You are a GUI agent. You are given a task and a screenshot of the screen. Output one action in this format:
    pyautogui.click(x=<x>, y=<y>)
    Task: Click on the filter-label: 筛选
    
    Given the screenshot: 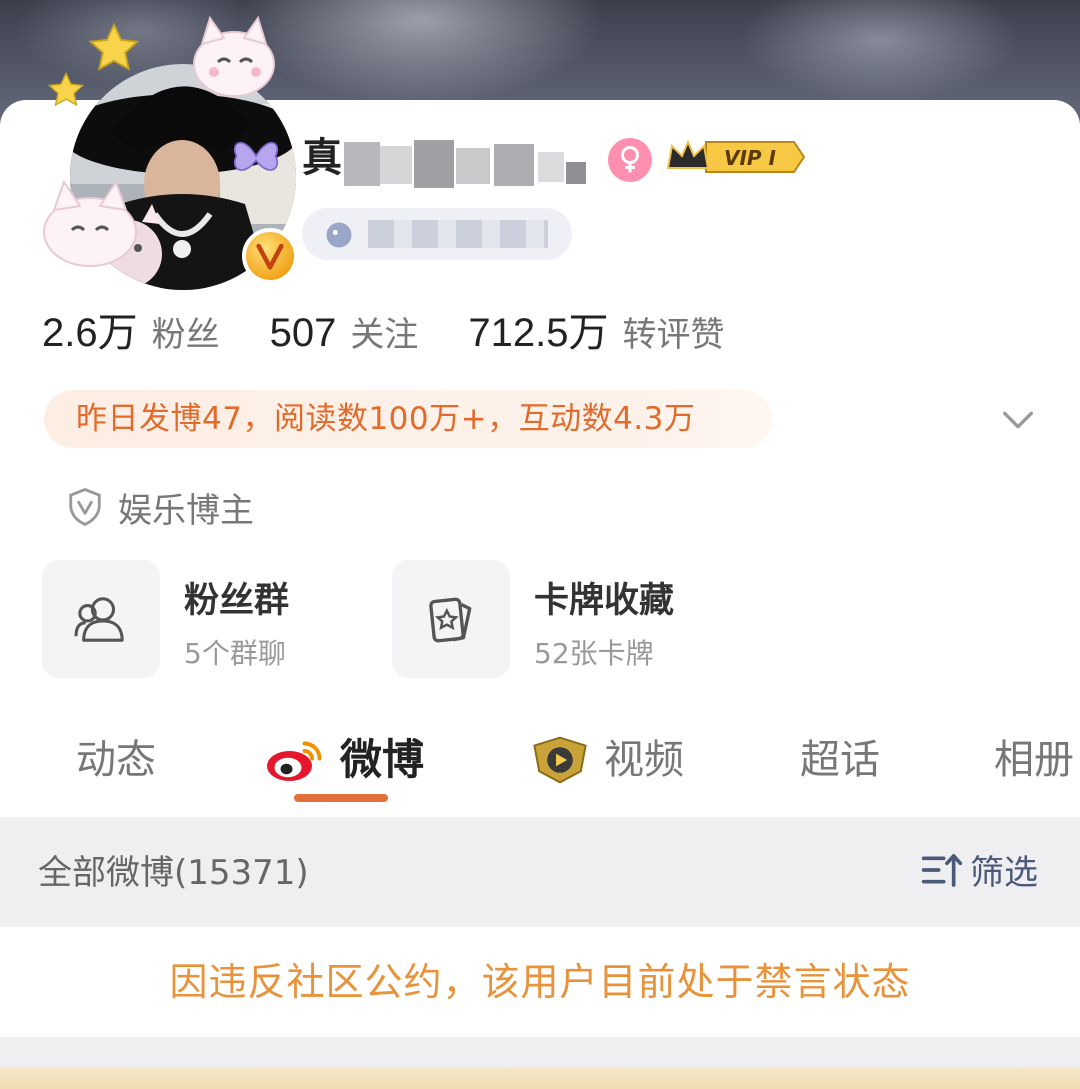 What is the action you would take?
    pyautogui.click(x=1004, y=873)
    